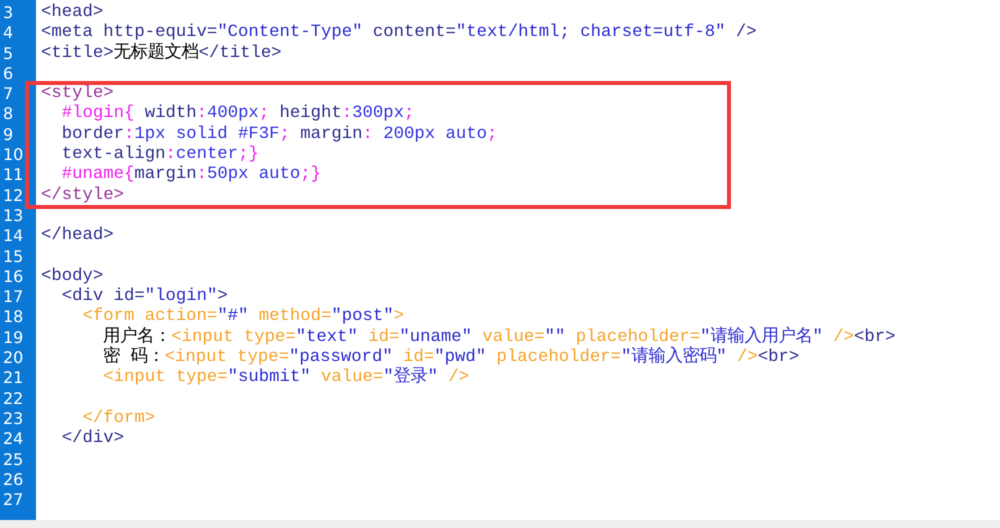 The width and height of the screenshot is (1000, 528). Describe the element at coordinates (13, 338) in the screenshot. I see `line-number: 19` at that location.